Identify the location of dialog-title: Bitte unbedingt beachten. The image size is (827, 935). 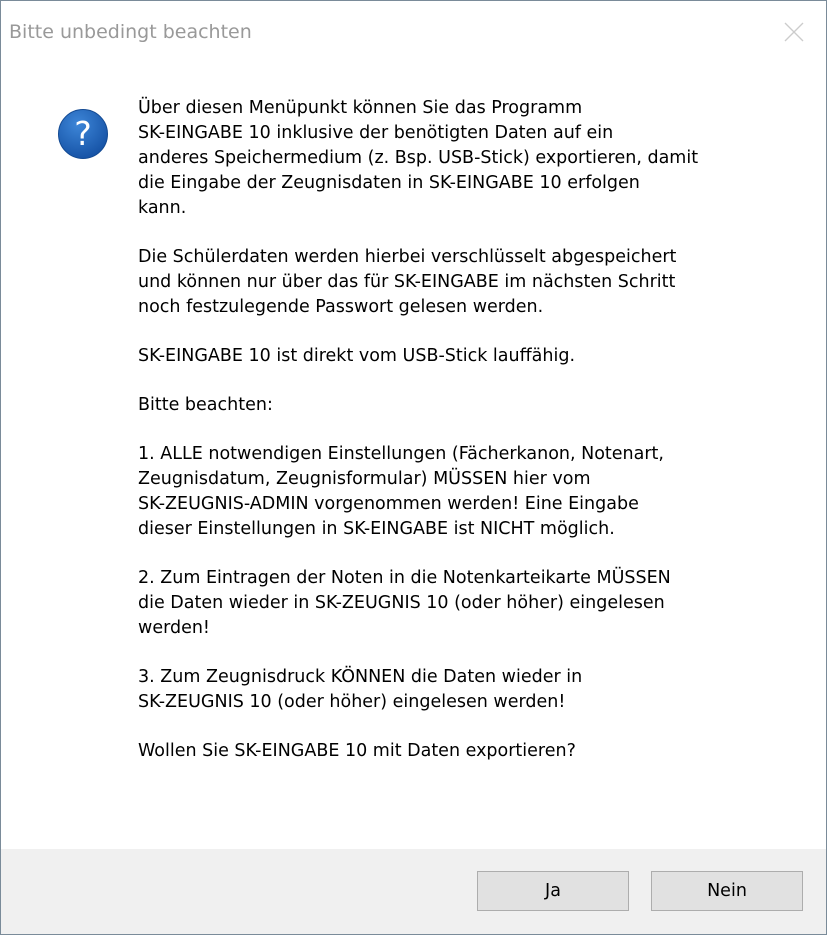
(130, 32).